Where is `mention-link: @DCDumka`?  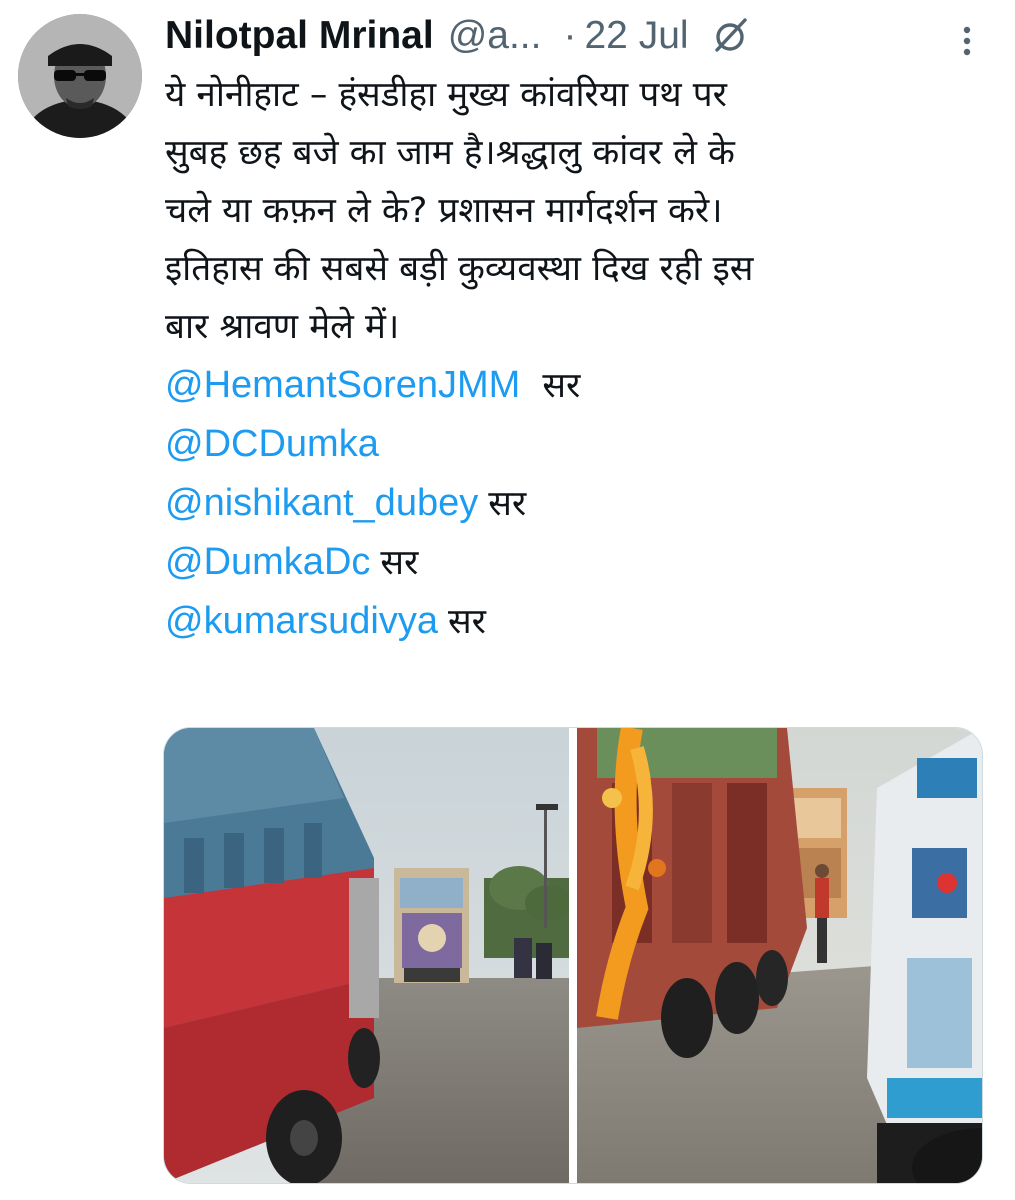
mention-link: @DCDumka is located at coordinates (272, 444).